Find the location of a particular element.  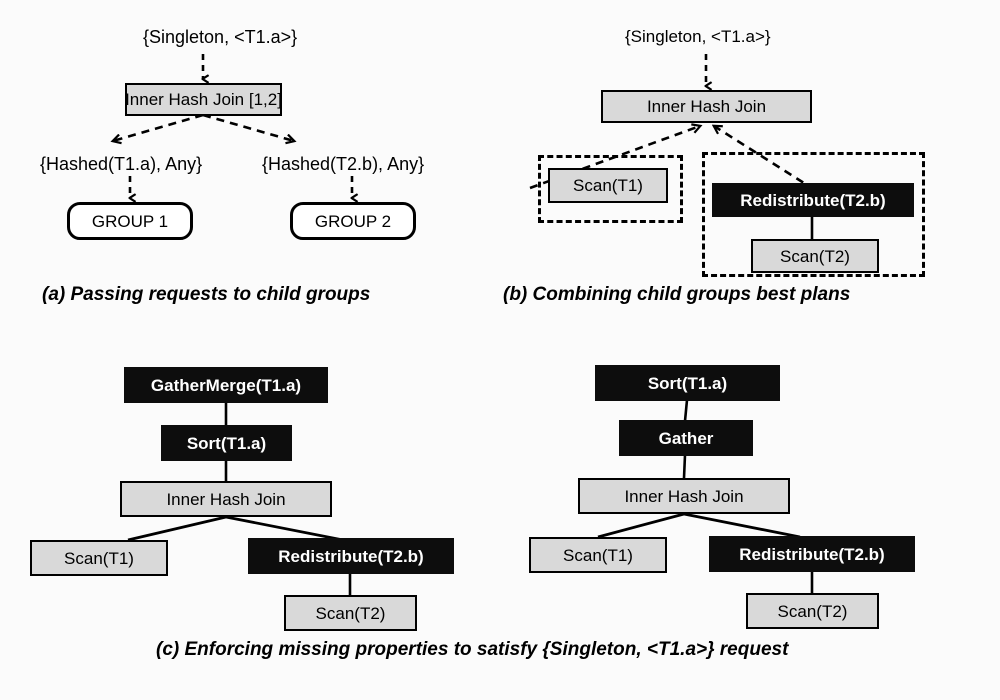

panel-a-root-request-label: {Singleton, <T1.a>} is located at coordinates (220, 37).